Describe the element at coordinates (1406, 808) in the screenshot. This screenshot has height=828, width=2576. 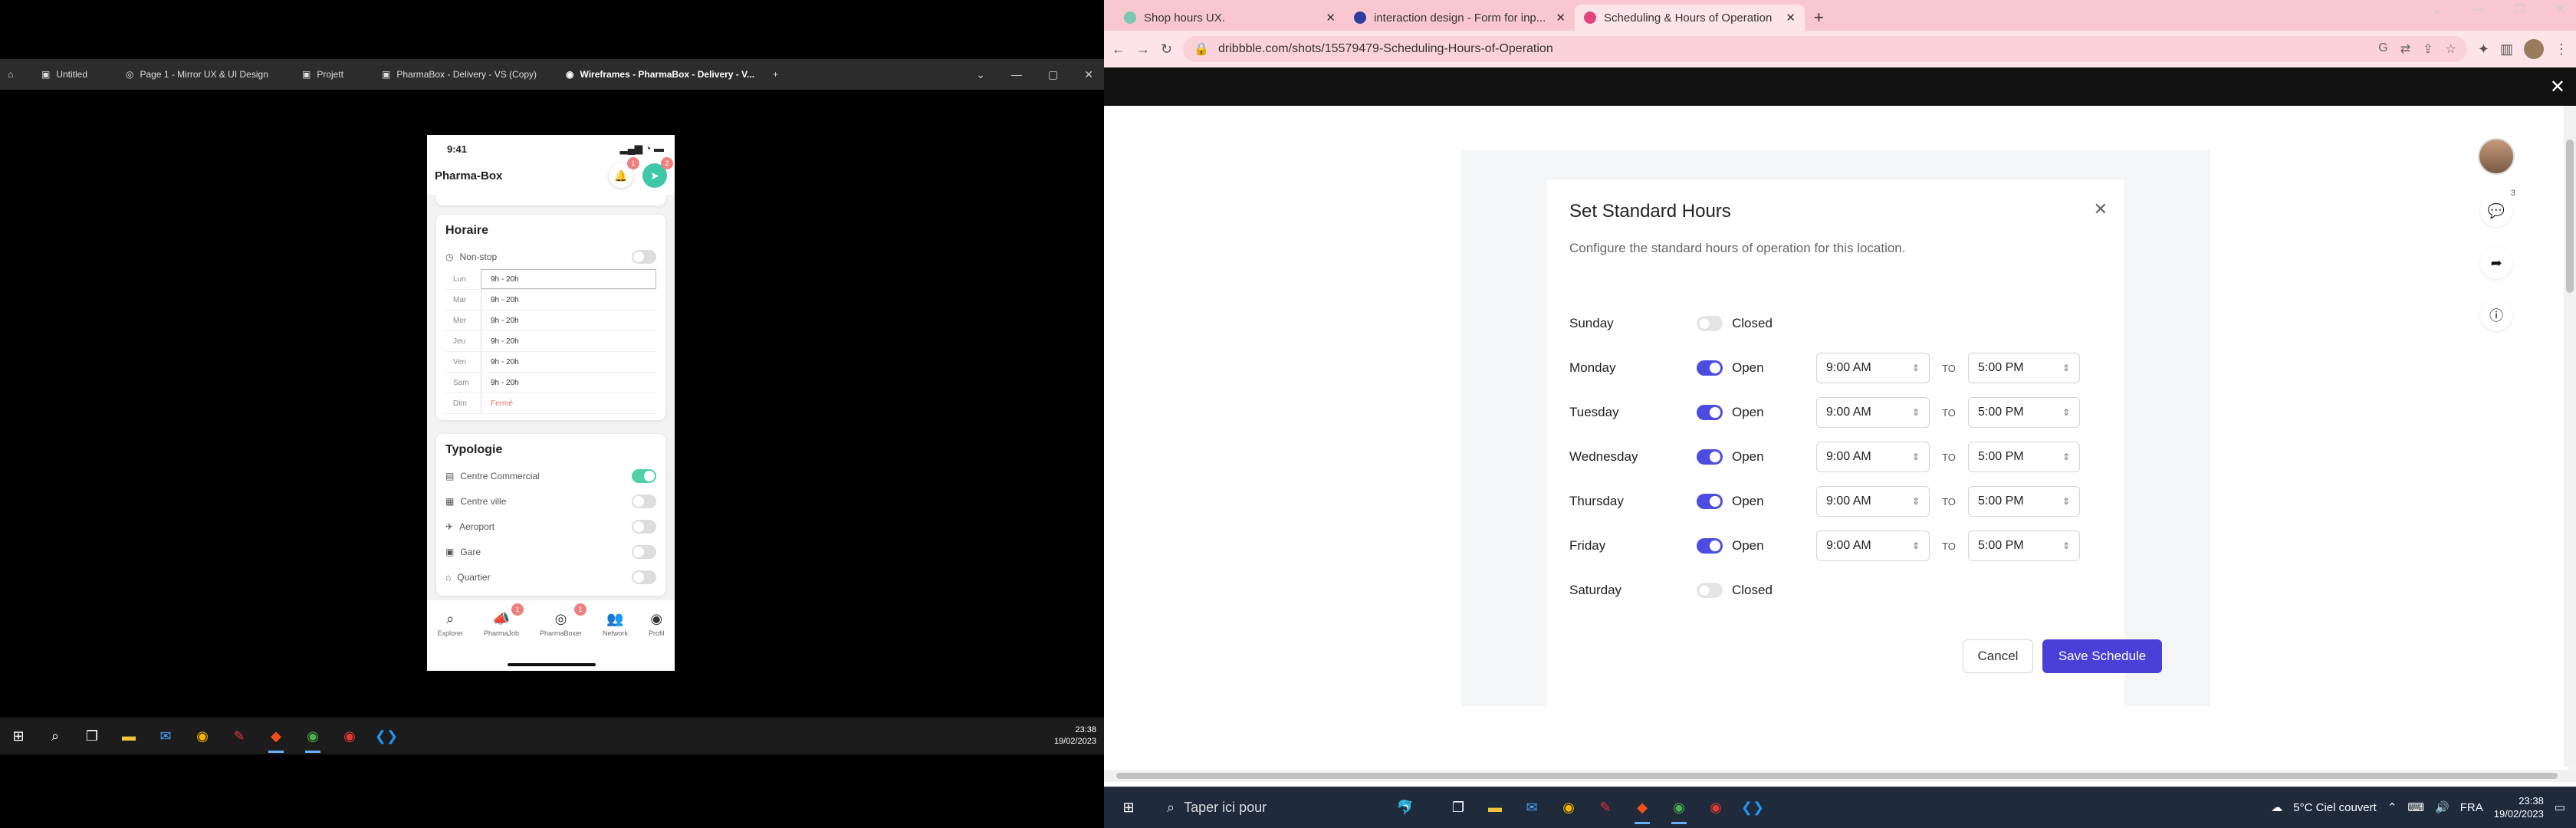
I see `dolphin-banner-icon: 🐬` at that location.